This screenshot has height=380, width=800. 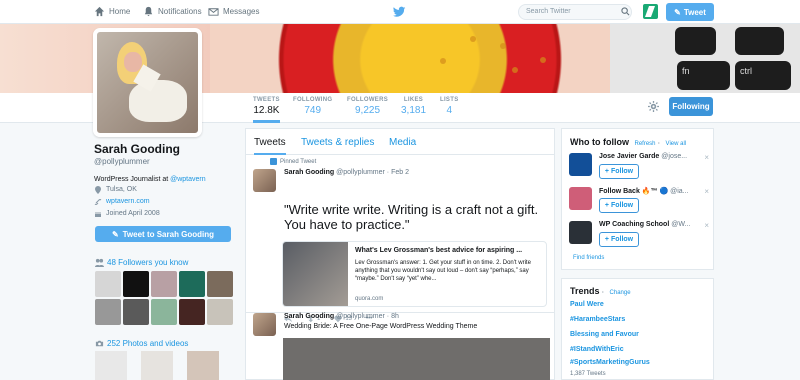 I want to click on tab-tweets: Tweets, so click(x=270, y=146).